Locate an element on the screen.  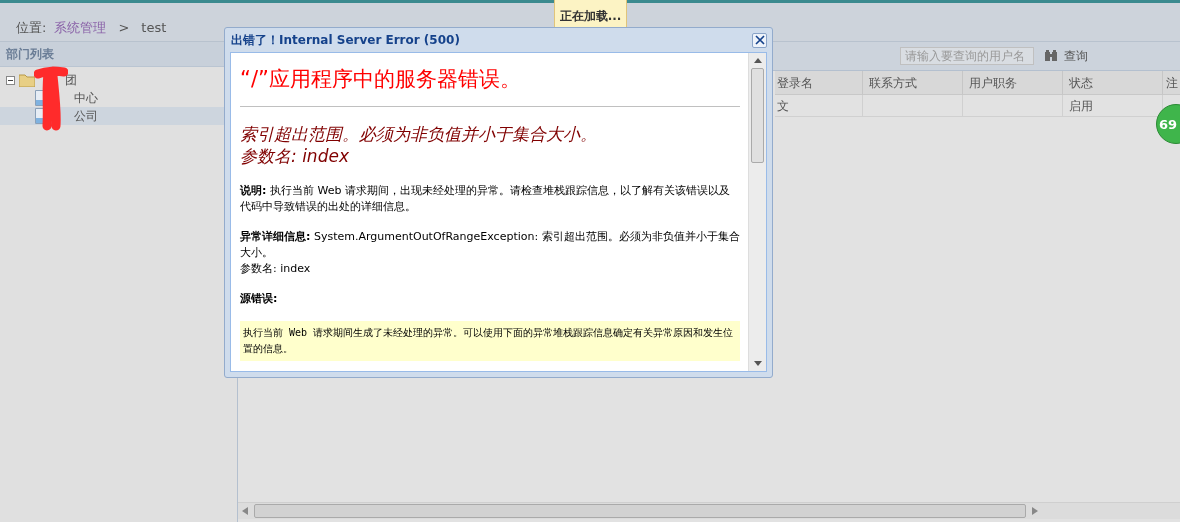
scroll-down-icon is located at coordinates (757, 363).